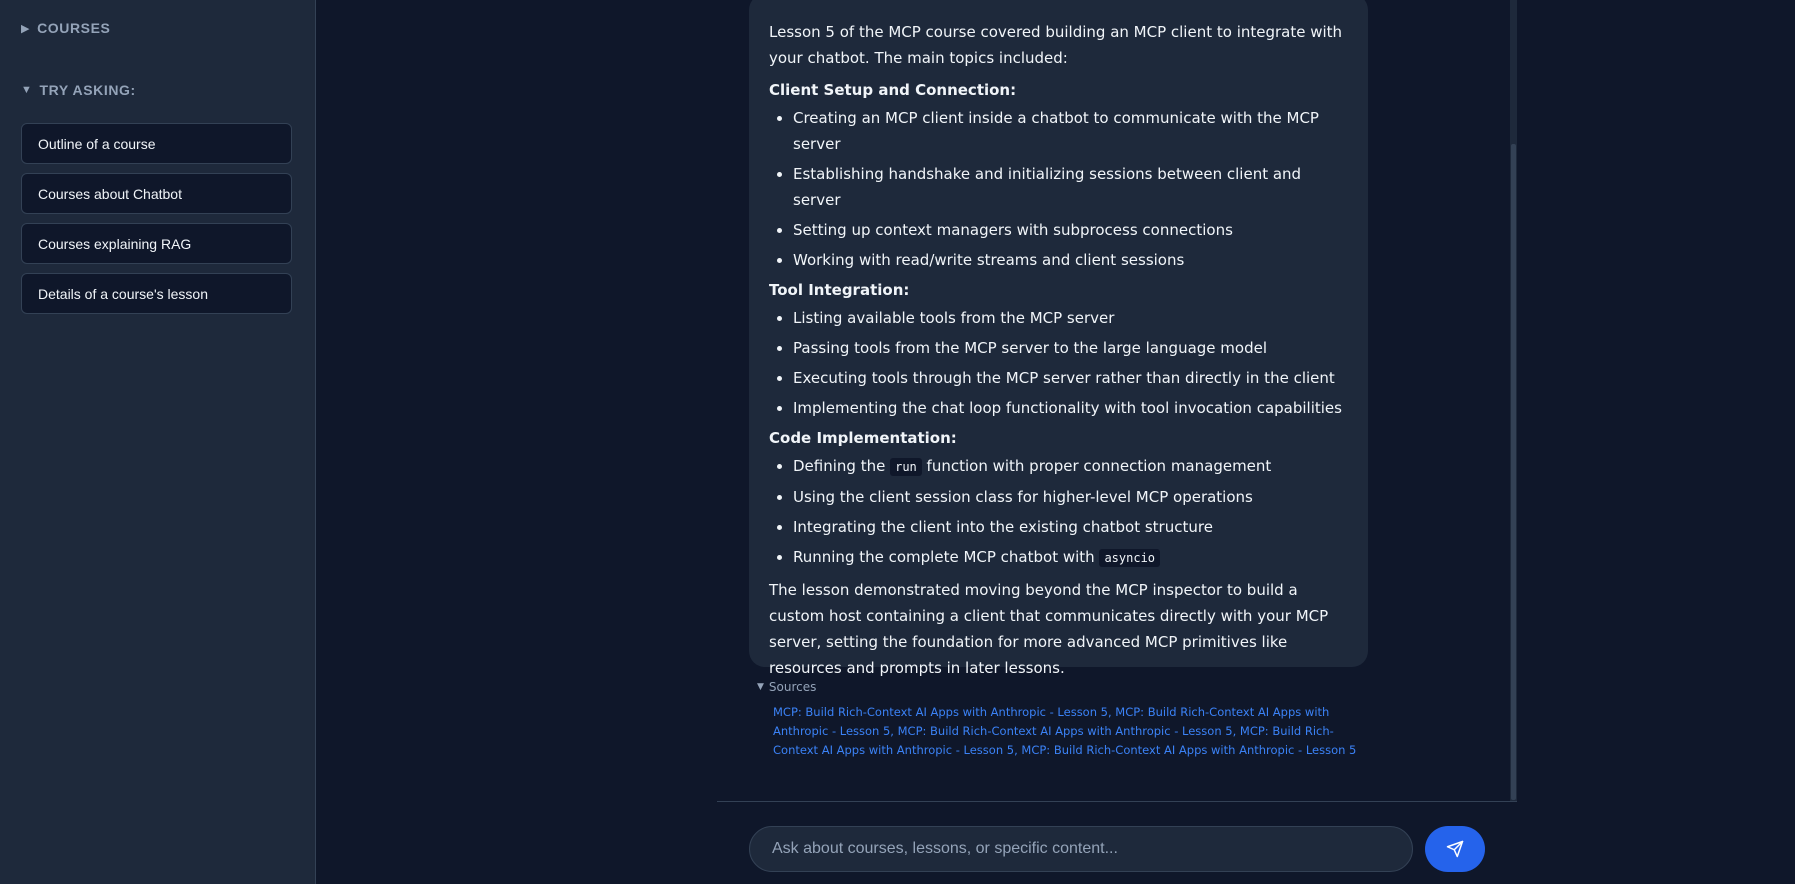 The height and width of the screenshot is (884, 1795). I want to click on list-item-text: Defining the, so click(842, 466).